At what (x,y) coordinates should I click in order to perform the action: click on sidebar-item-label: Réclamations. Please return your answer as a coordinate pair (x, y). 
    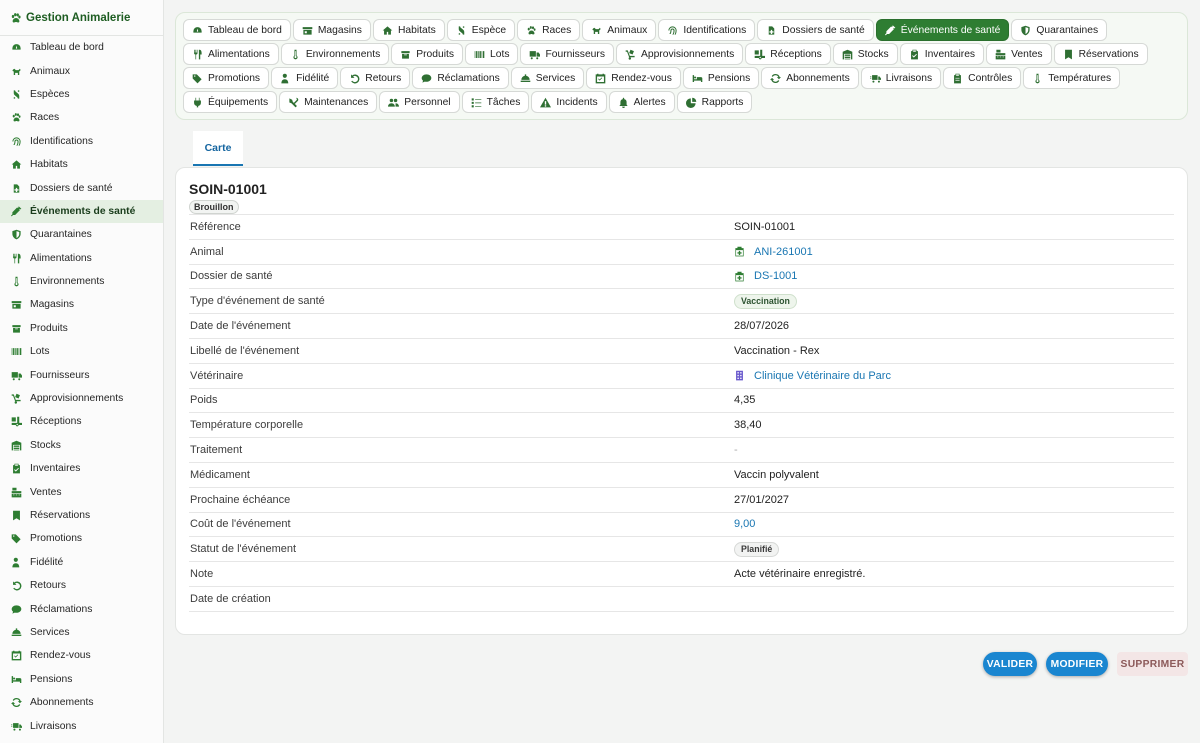
    Looking at the image, I should click on (61, 609).